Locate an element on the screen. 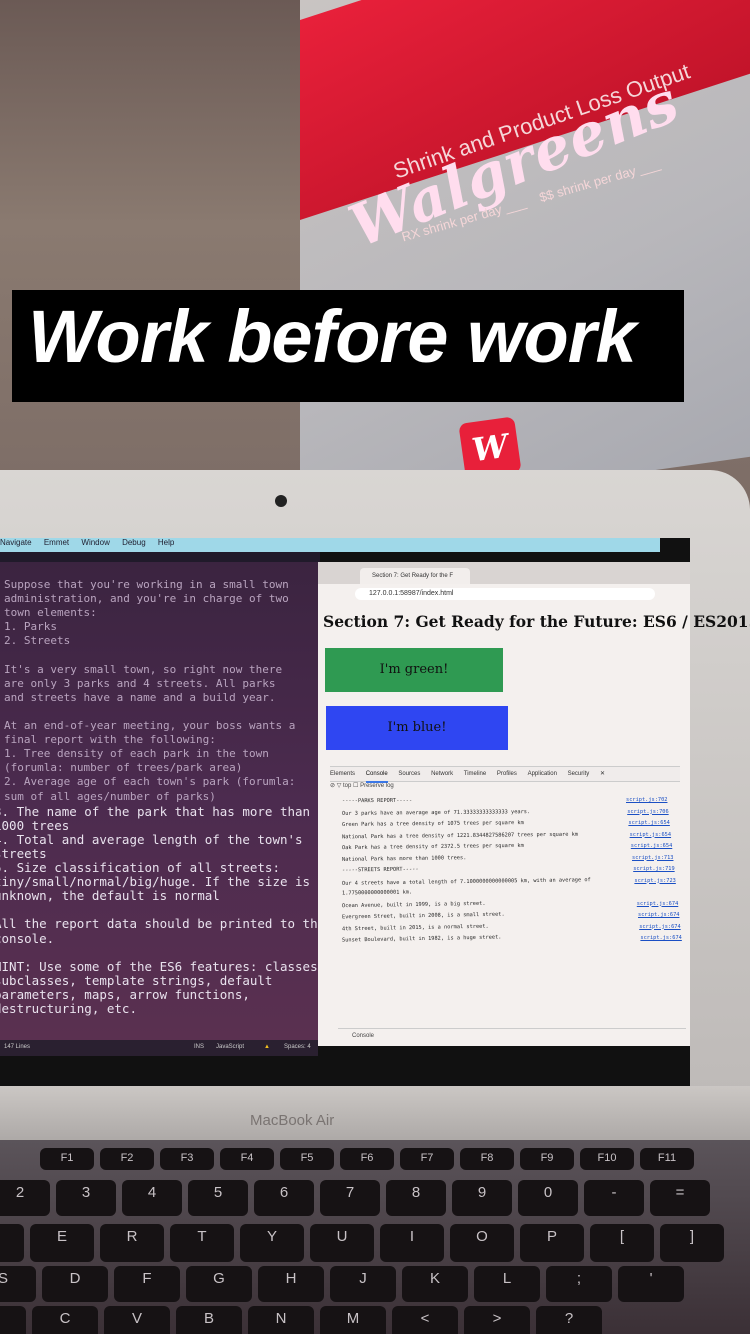 Image resolution: width=750 pixels, height=1334 pixels. key-3-2: F is located at coordinates (147, 1284).